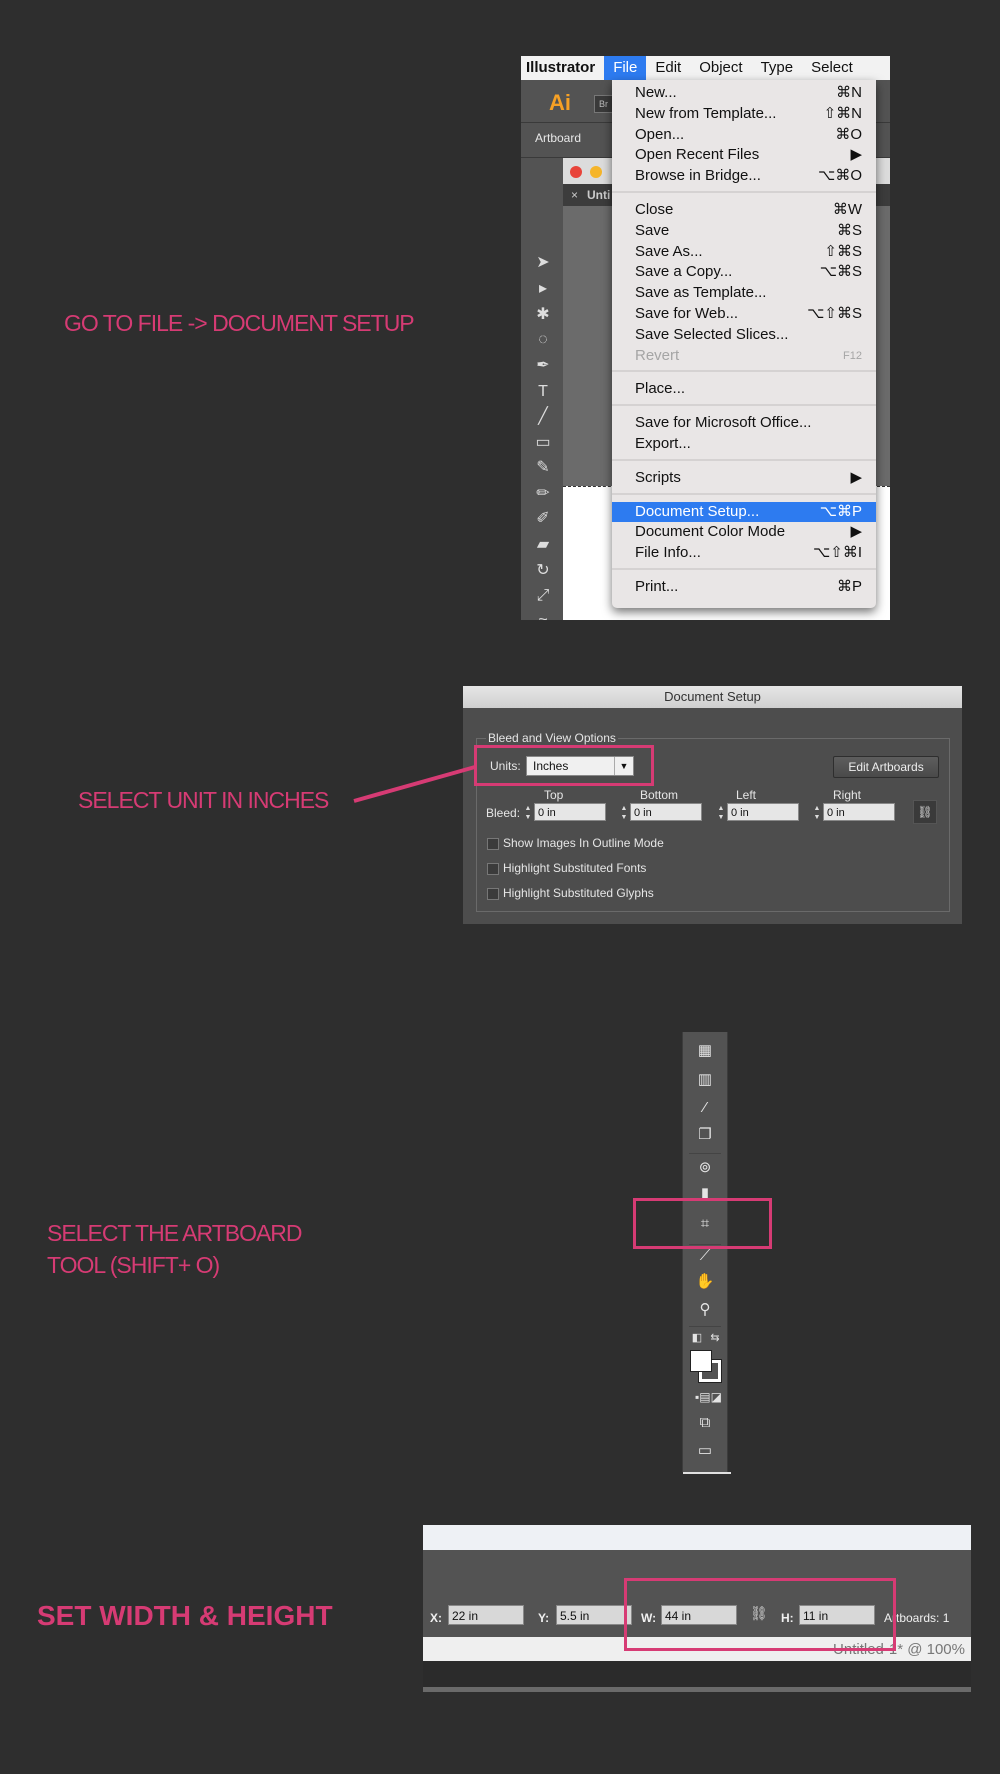 The image size is (1000, 1774). Describe the element at coordinates (705, 1051) in the screenshot. I see `gradient-mesh-tool-icon: ▦` at that location.